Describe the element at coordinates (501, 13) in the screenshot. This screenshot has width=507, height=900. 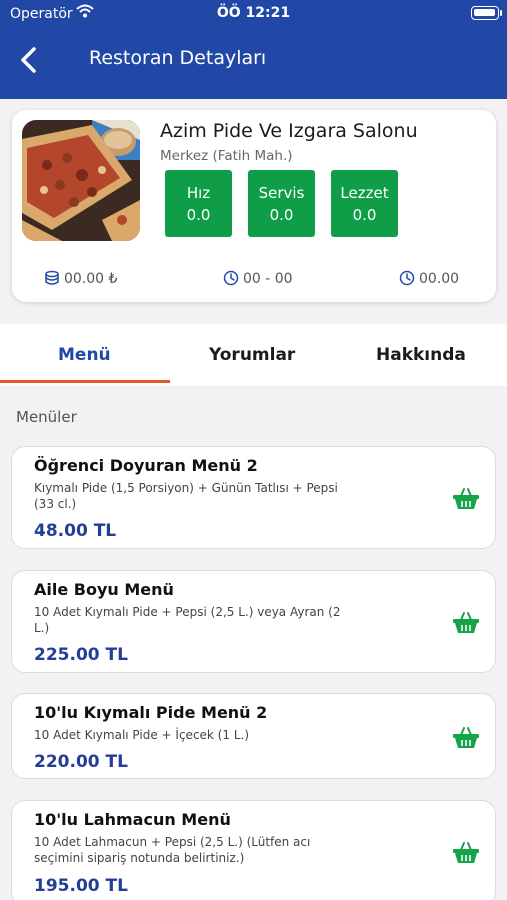
I see `battery-tip` at that location.